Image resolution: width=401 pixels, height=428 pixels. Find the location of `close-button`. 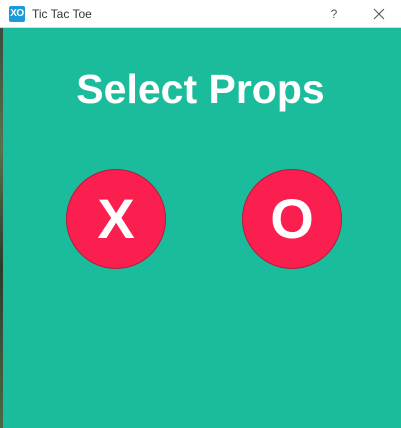

close-button is located at coordinates (379, 14).